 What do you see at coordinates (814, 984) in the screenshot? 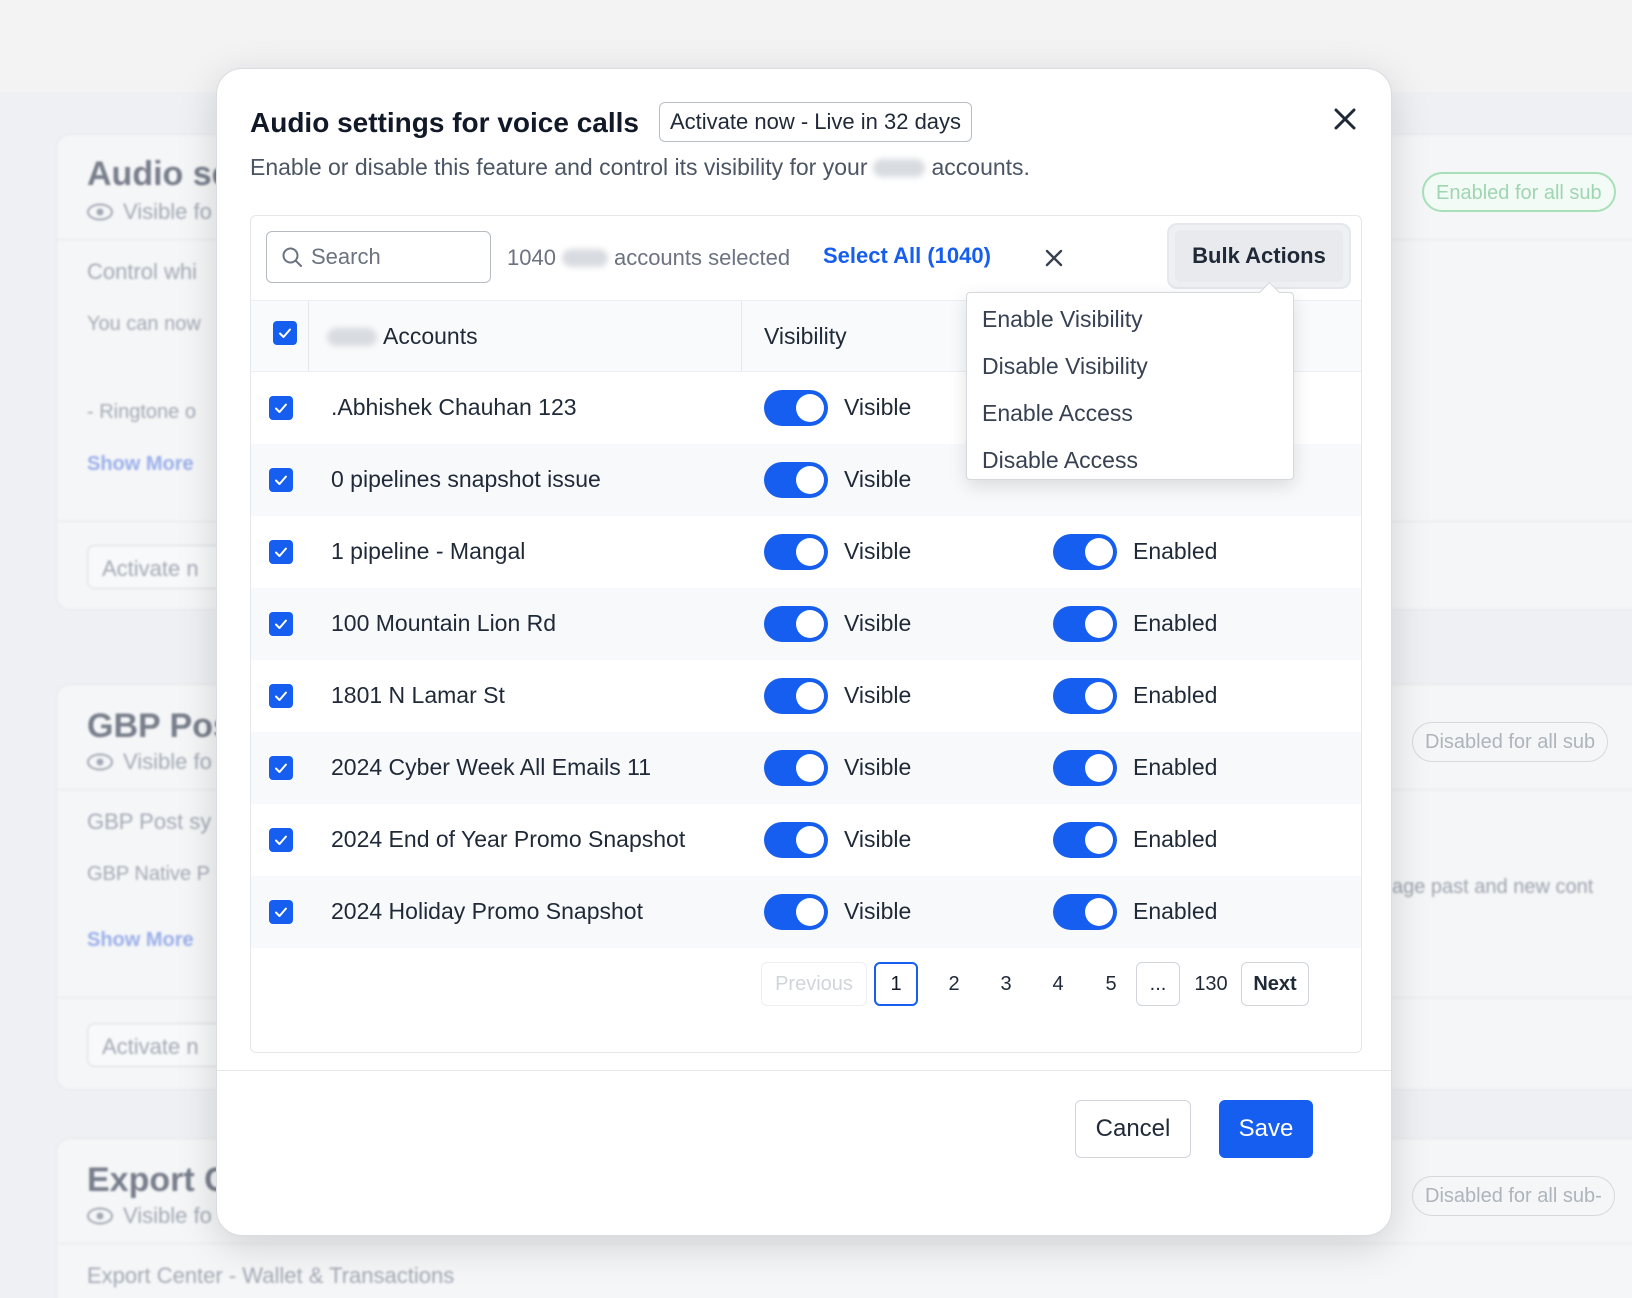
I see `previous-page-button: Previous` at bounding box center [814, 984].